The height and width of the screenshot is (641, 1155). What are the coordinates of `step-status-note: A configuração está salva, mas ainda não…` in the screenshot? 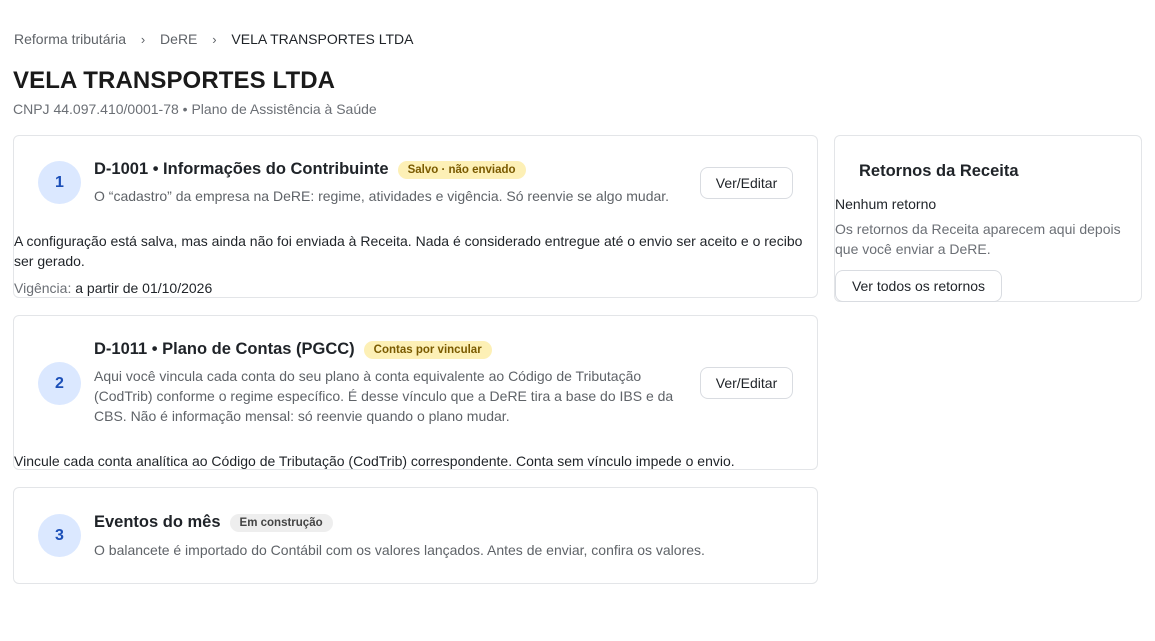 It's located at (408, 251).